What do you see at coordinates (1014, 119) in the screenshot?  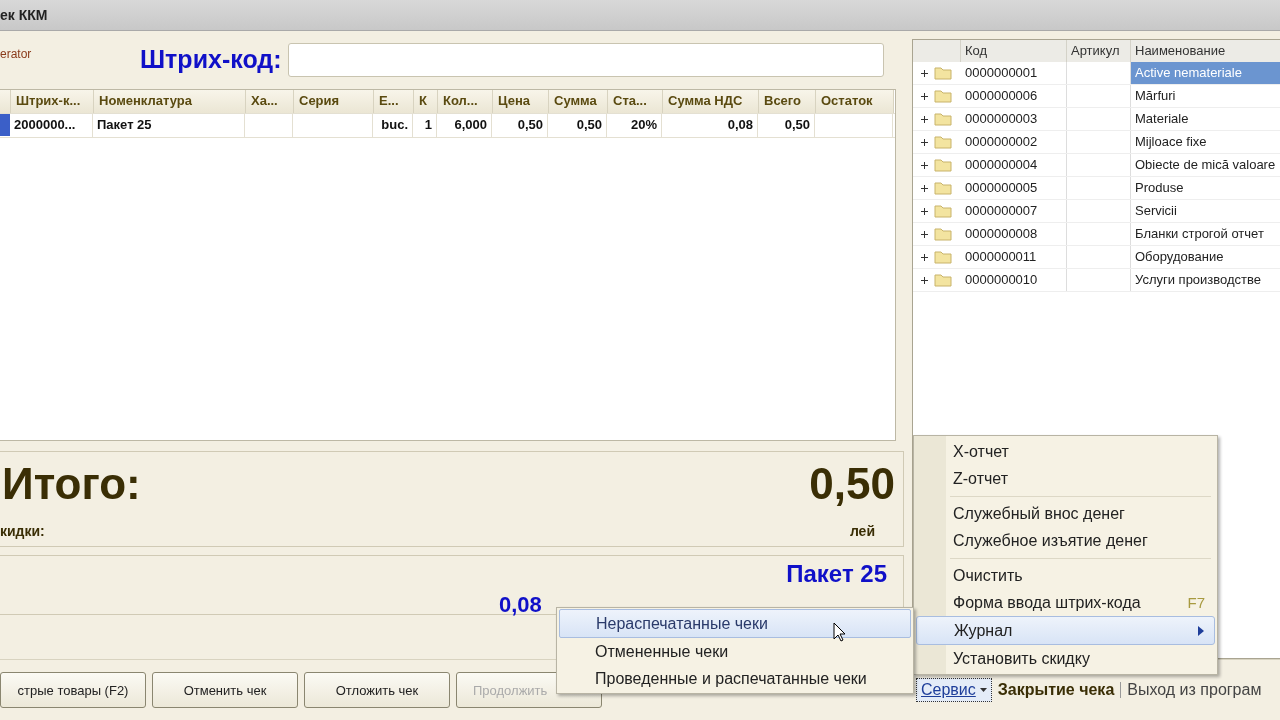 I see `table-cell: 0000000003` at bounding box center [1014, 119].